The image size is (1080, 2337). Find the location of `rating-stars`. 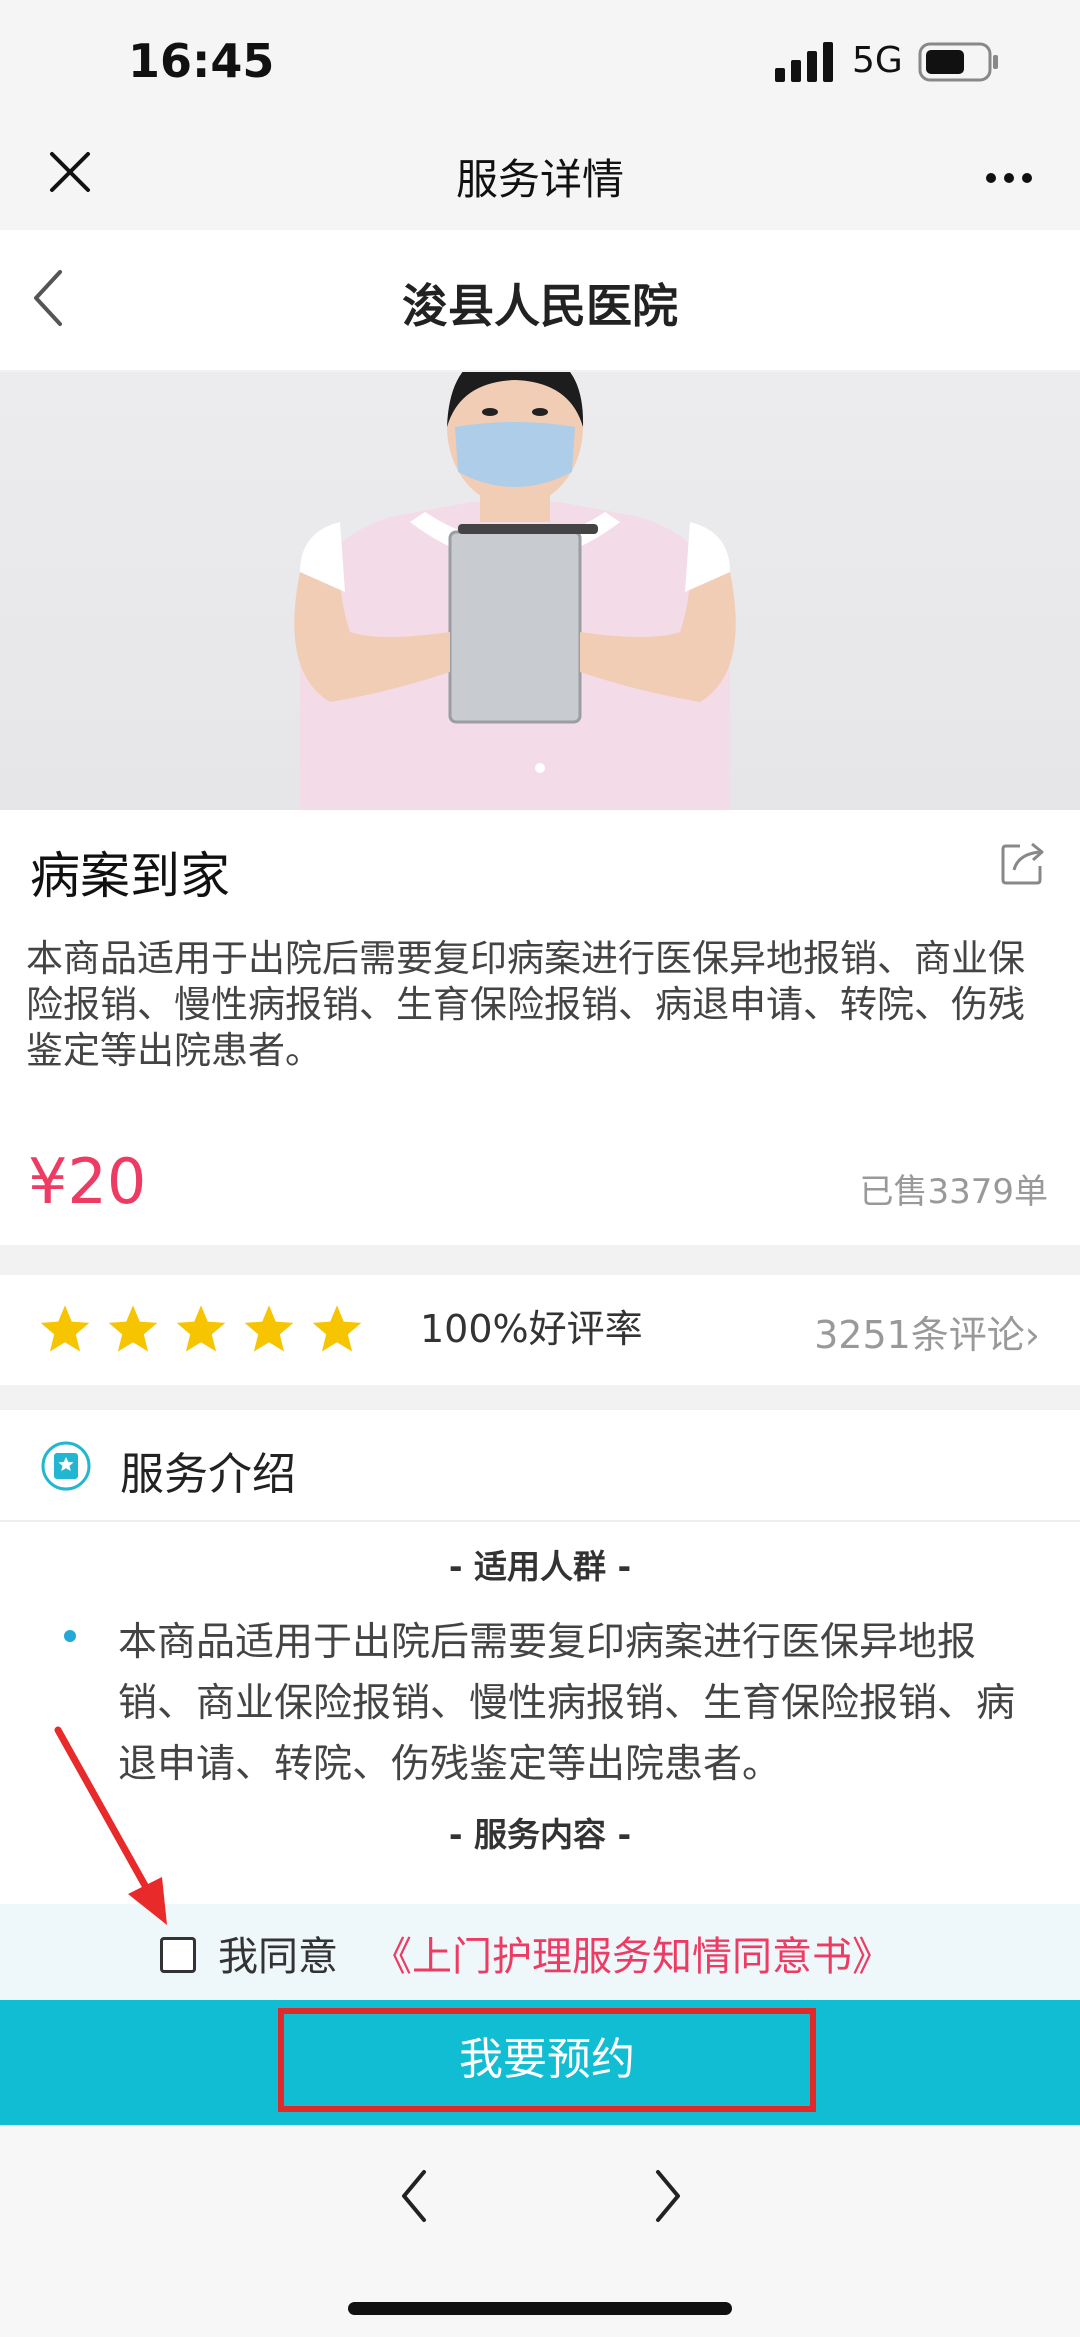

rating-stars is located at coordinates (208, 1331).